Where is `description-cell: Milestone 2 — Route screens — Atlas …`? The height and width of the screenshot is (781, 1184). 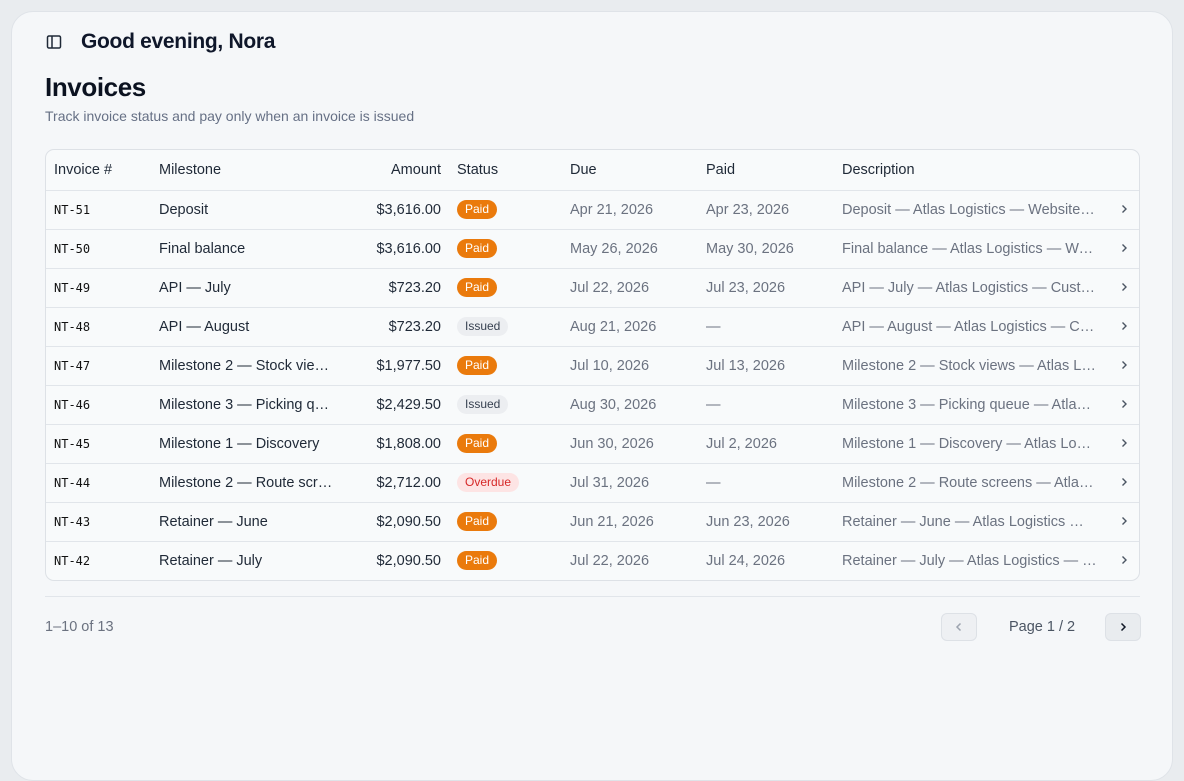 description-cell: Milestone 2 — Route screens — Atlas … is located at coordinates (970, 483).